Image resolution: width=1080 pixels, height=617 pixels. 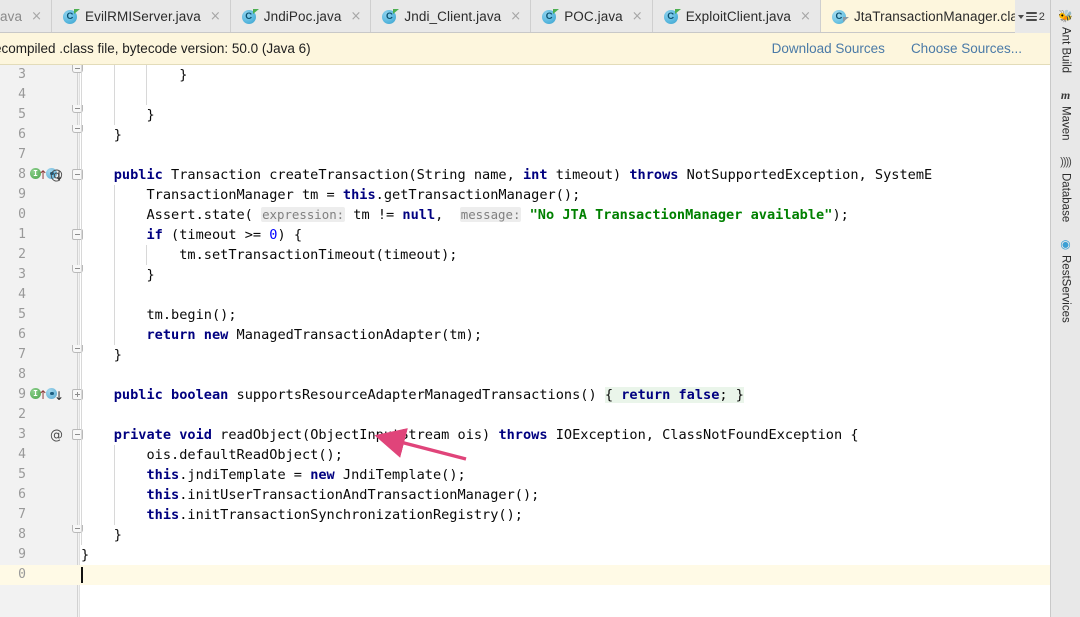 What do you see at coordinates (301, 16) in the screenshot?
I see `editor-tab-2: C JndiPoc.java ×` at bounding box center [301, 16].